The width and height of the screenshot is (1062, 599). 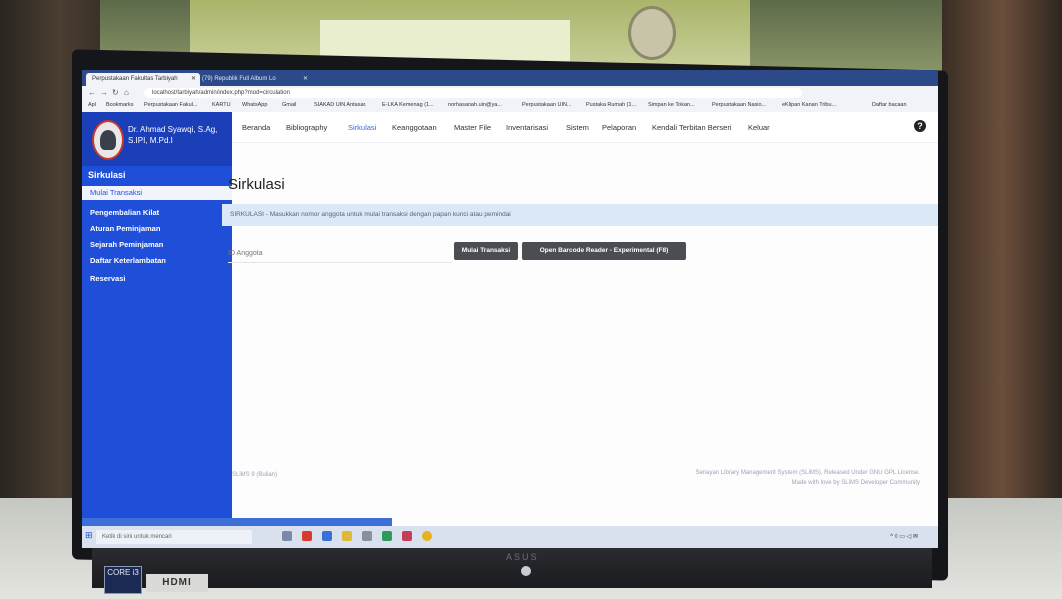 What do you see at coordinates (157, 279) in the screenshot?
I see `sidebar-item-reservasi: Reservasi` at bounding box center [157, 279].